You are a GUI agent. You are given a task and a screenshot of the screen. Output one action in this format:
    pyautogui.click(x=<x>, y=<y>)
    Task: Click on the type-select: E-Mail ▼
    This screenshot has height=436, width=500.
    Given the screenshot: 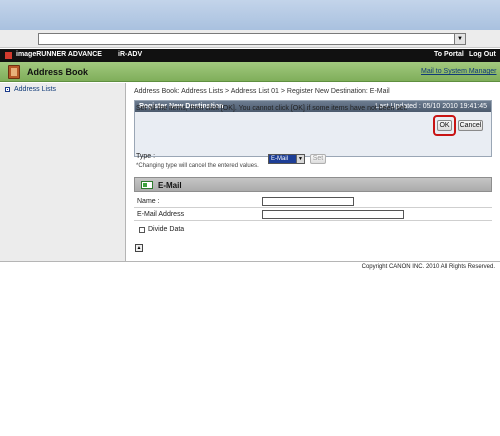 What is the action you would take?
    pyautogui.click(x=286, y=159)
    